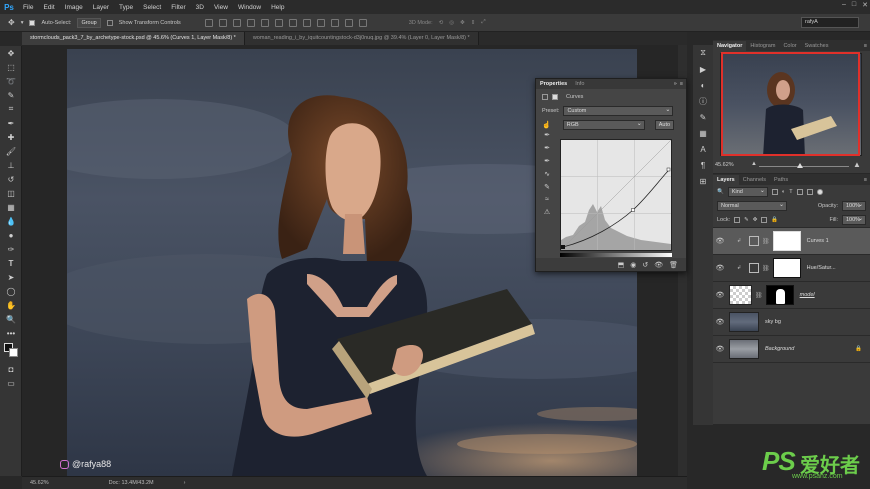  I want to click on align-right-icon, so click(278, 22).